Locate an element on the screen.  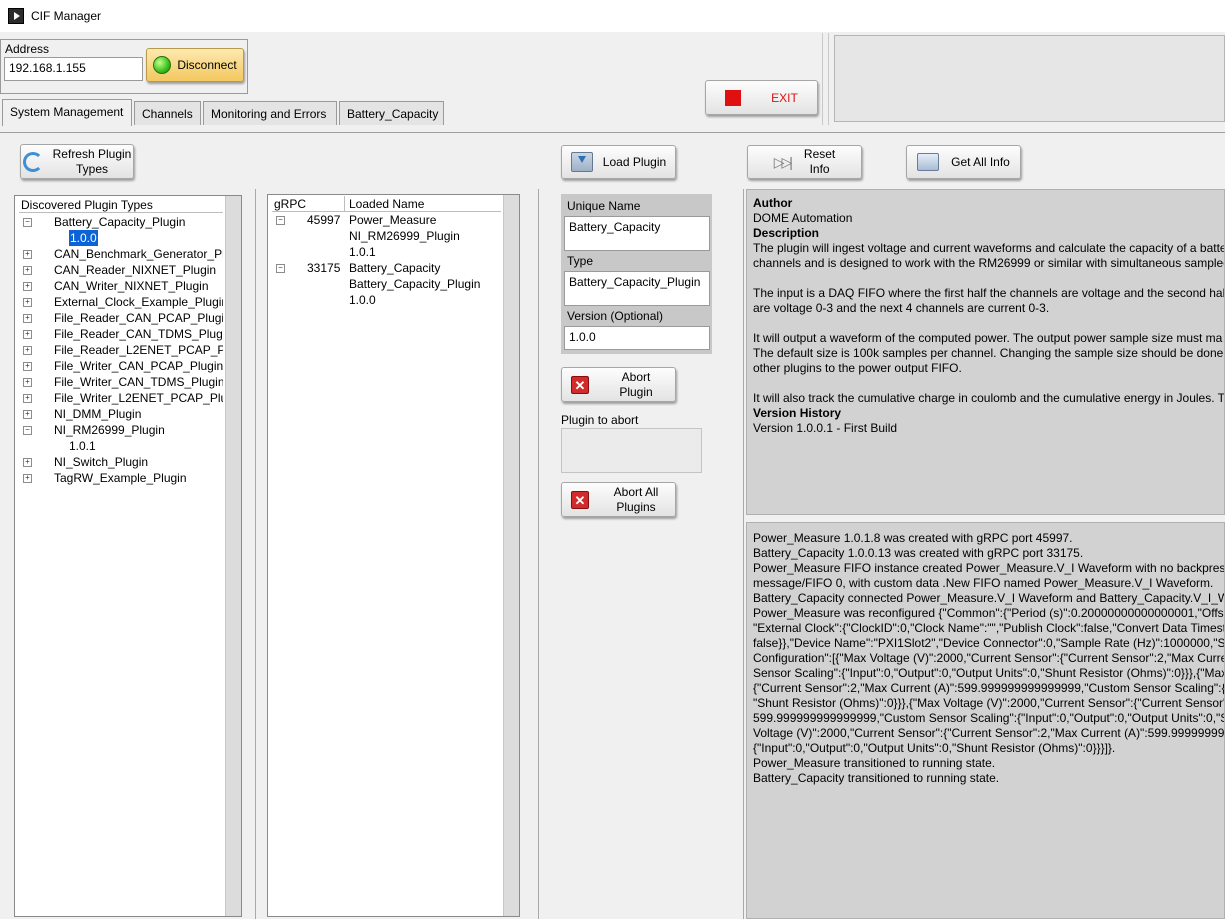
version-input: 1.0.0 is located at coordinates (637, 338).